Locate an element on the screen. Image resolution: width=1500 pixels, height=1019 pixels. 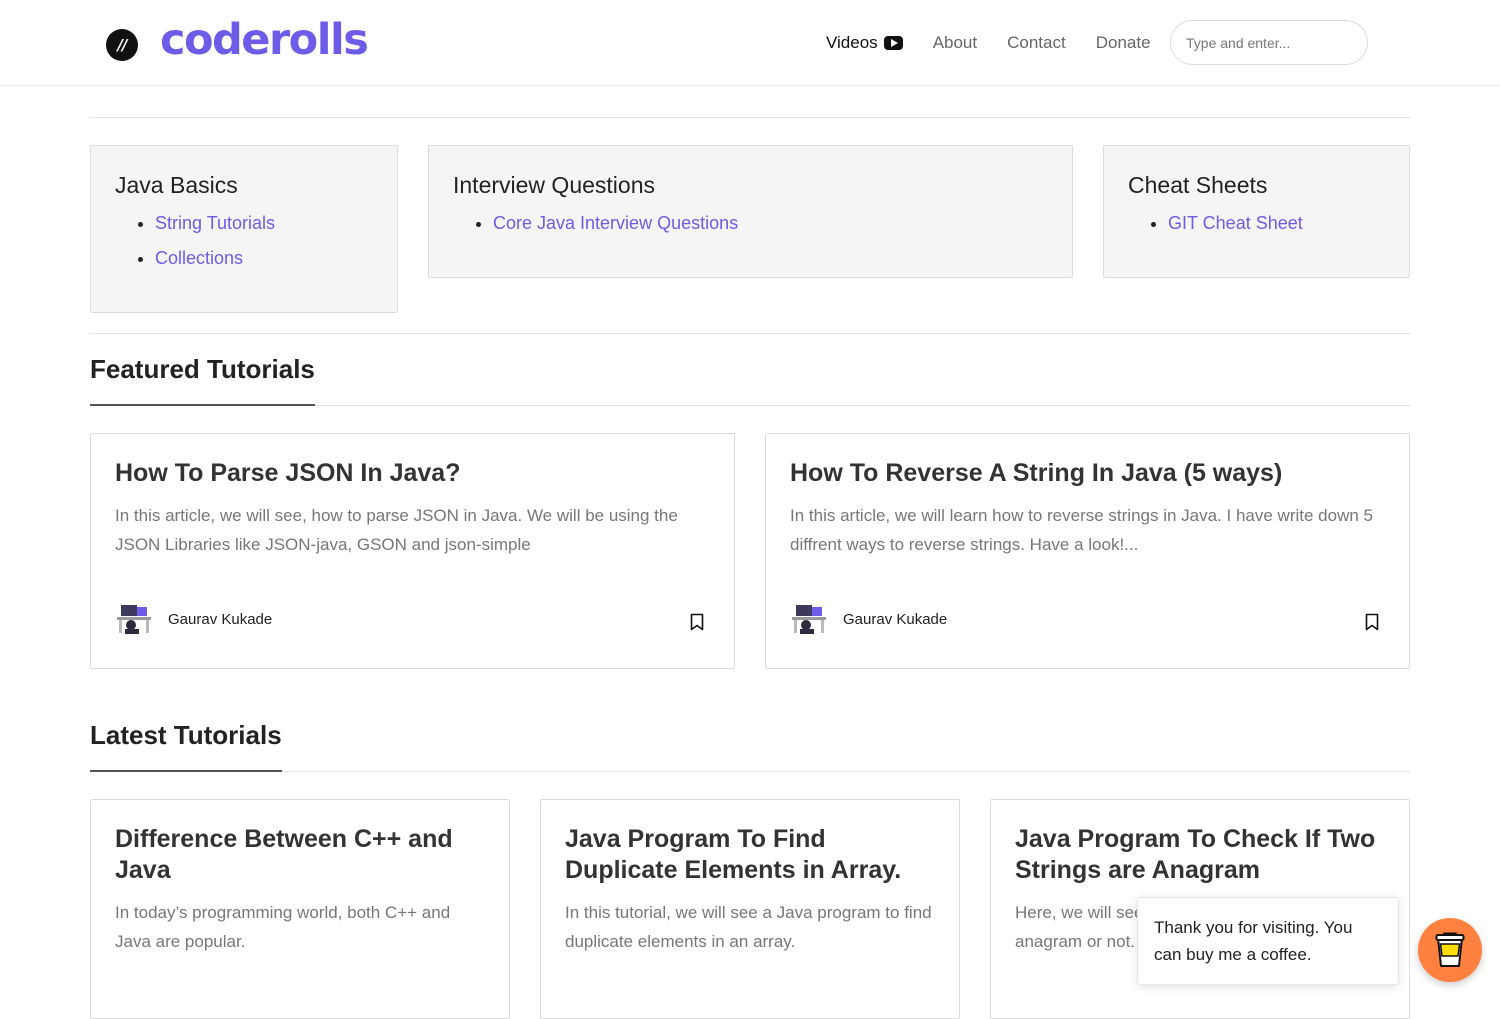
category-title: Interview Questions is located at coordinates (554, 185).